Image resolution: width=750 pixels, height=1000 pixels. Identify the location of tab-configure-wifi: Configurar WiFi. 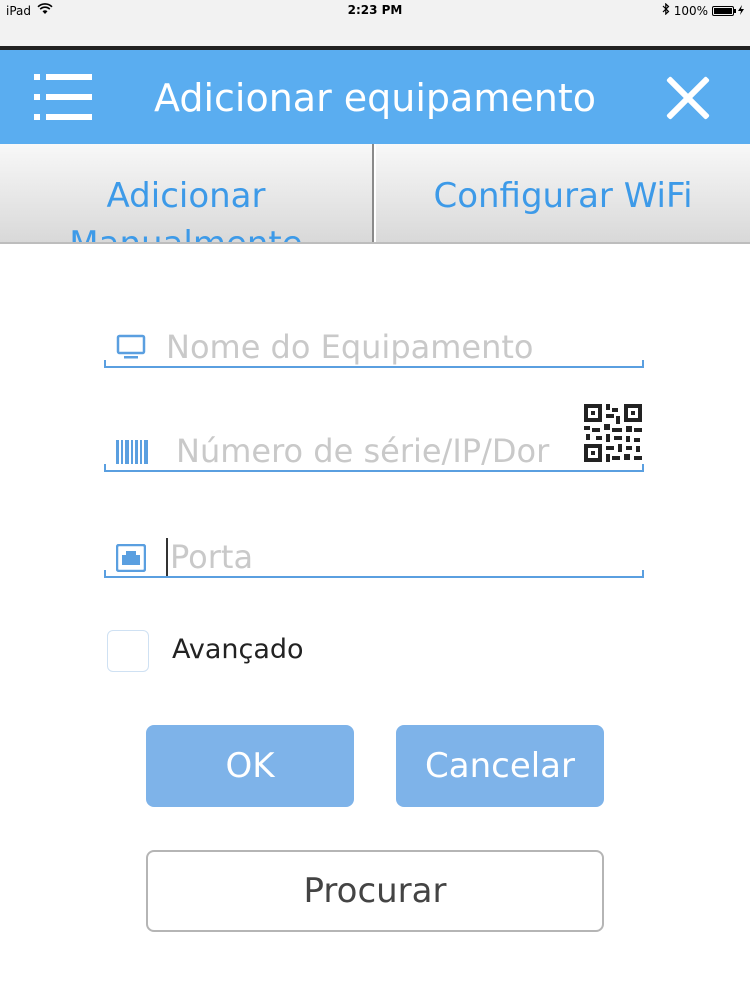
(563, 194).